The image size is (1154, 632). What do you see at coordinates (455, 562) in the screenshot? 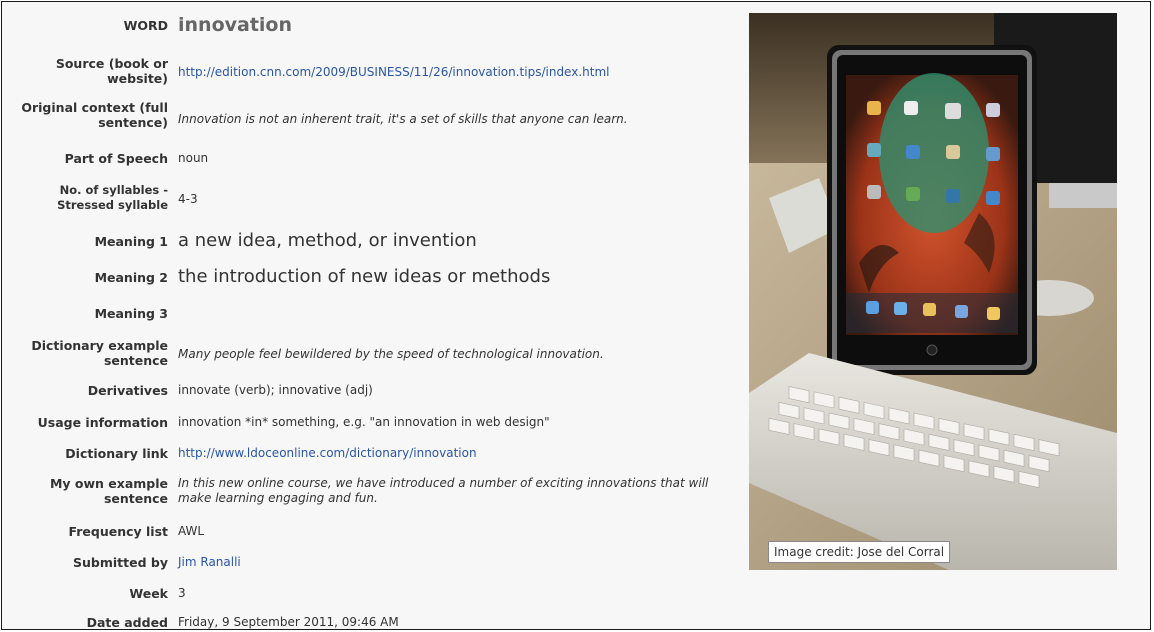
I see `submitted-by-value: Jim Ranalli` at bounding box center [455, 562].